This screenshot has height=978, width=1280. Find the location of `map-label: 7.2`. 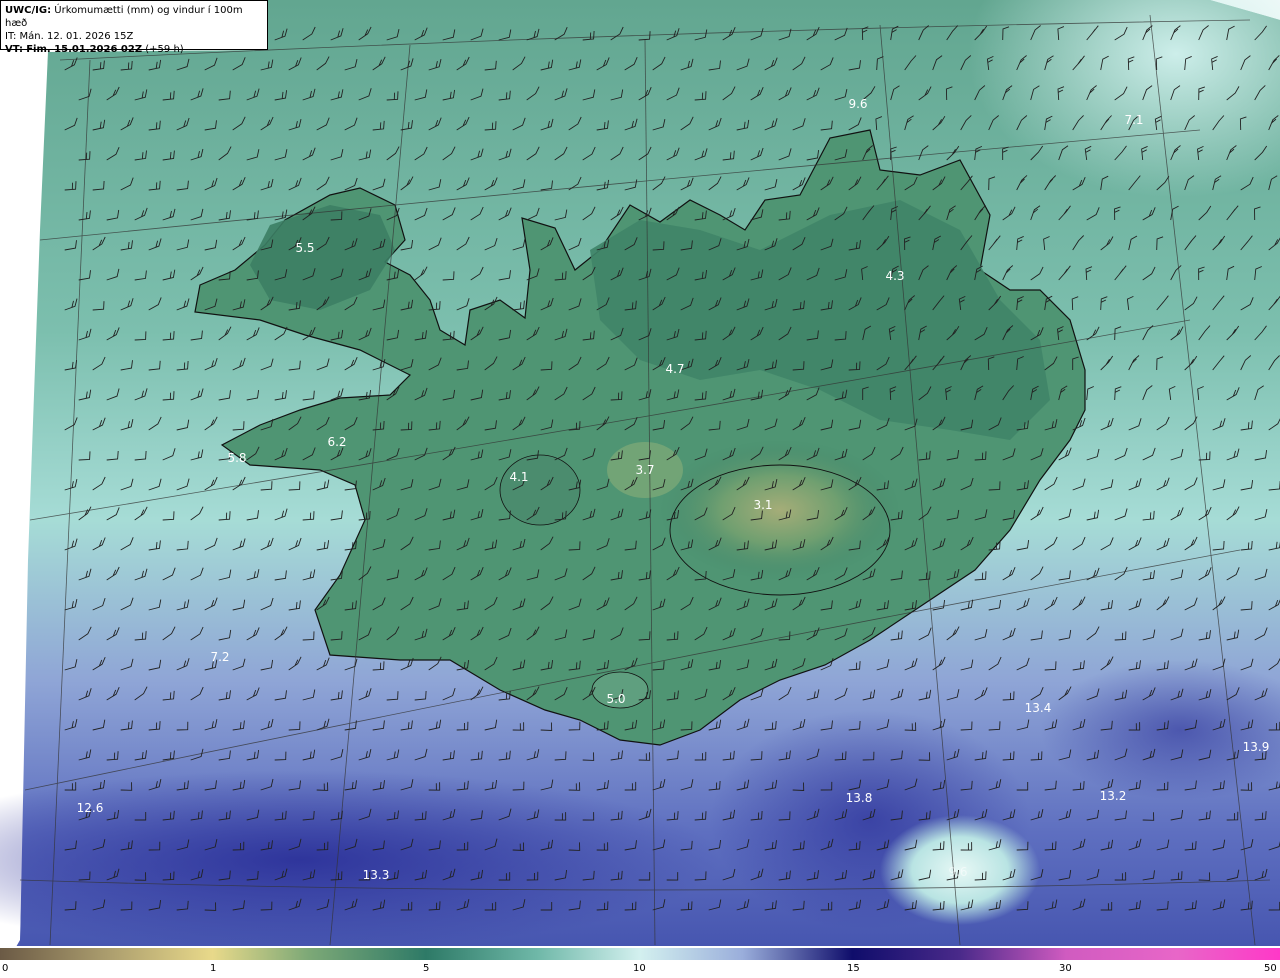

map-label: 7.2 is located at coordinates (219, 657).